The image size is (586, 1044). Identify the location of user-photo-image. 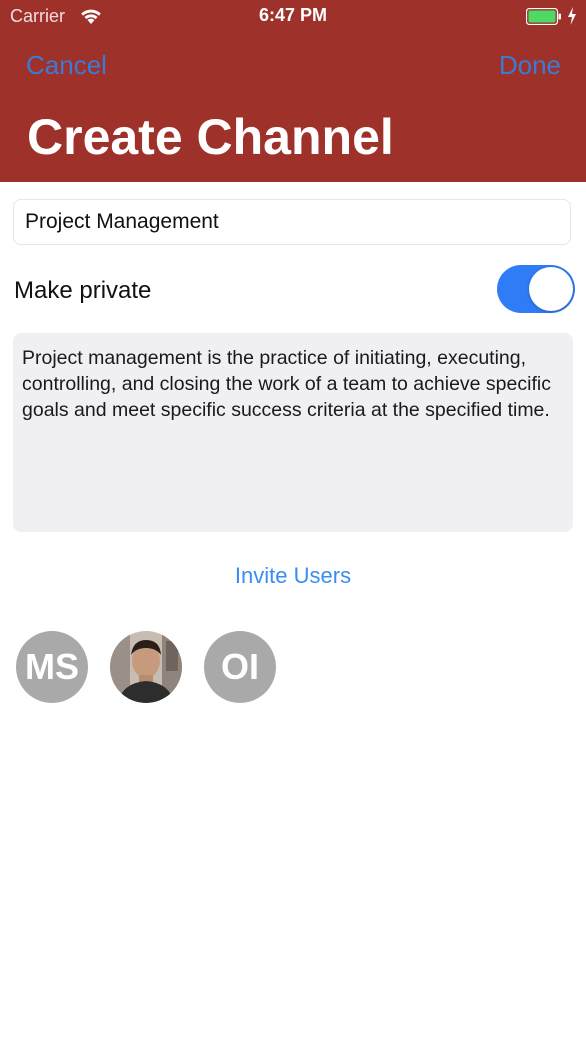
(146, 667).